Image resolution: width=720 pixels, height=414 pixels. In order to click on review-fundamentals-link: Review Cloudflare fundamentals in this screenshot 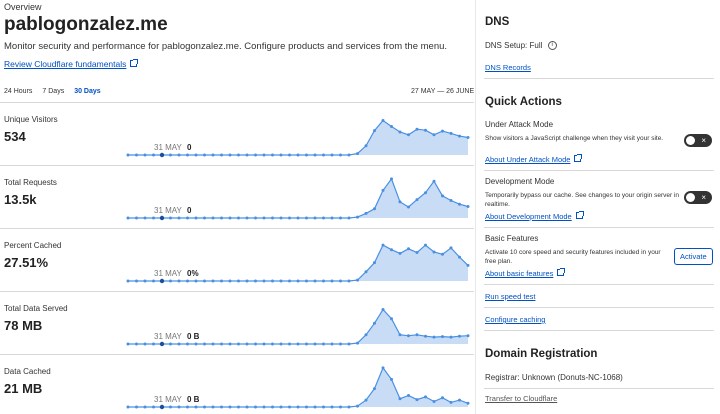, I will do `click(71, 64)`.